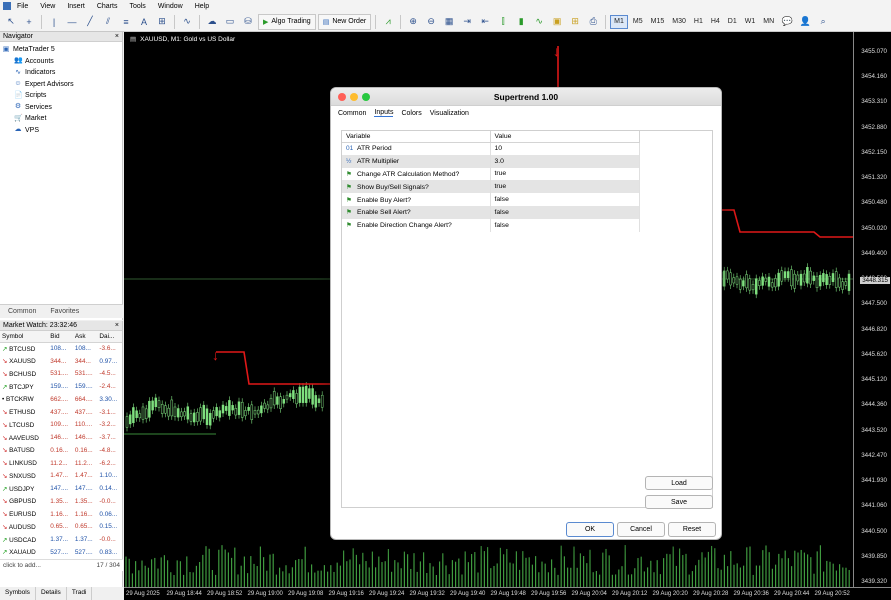  I want to click on fibonacci-icon: ≡, so click(126, 22).